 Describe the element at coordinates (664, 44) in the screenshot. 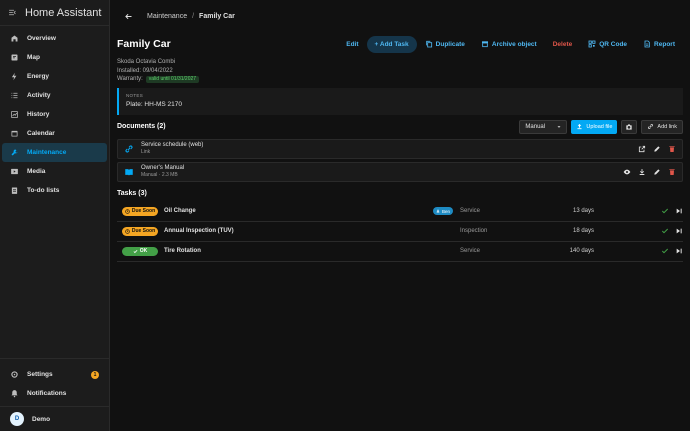

I see `report-label: Report` at that location.